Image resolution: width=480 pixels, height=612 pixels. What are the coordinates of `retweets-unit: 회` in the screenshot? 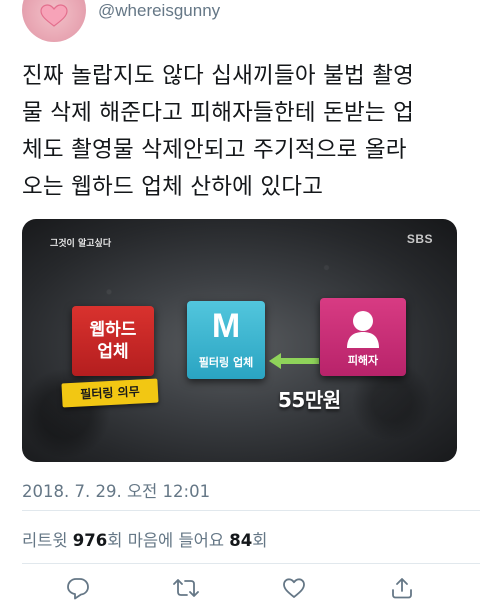 It's located at (115, 540).